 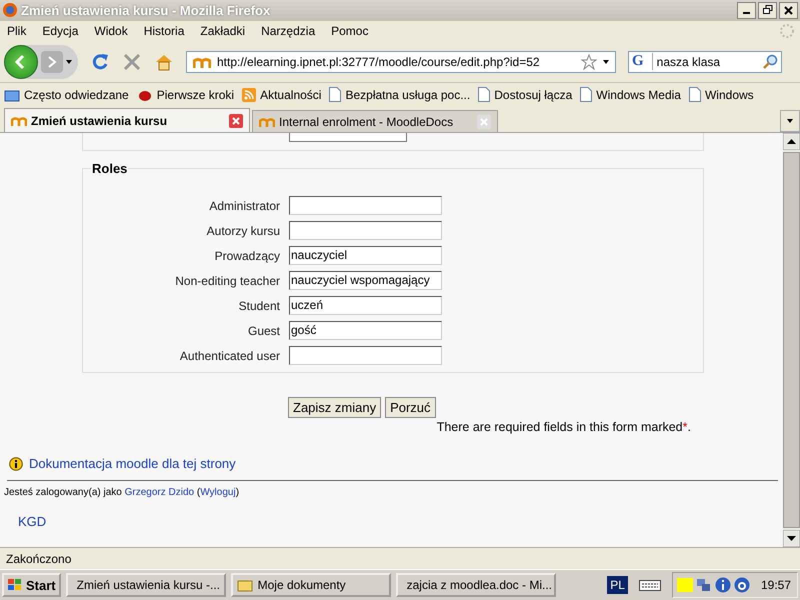 What do you see at coordinates (617, 585) in the screenshot?
I see `language-indicator: PL` at bounding box center [617, 585].